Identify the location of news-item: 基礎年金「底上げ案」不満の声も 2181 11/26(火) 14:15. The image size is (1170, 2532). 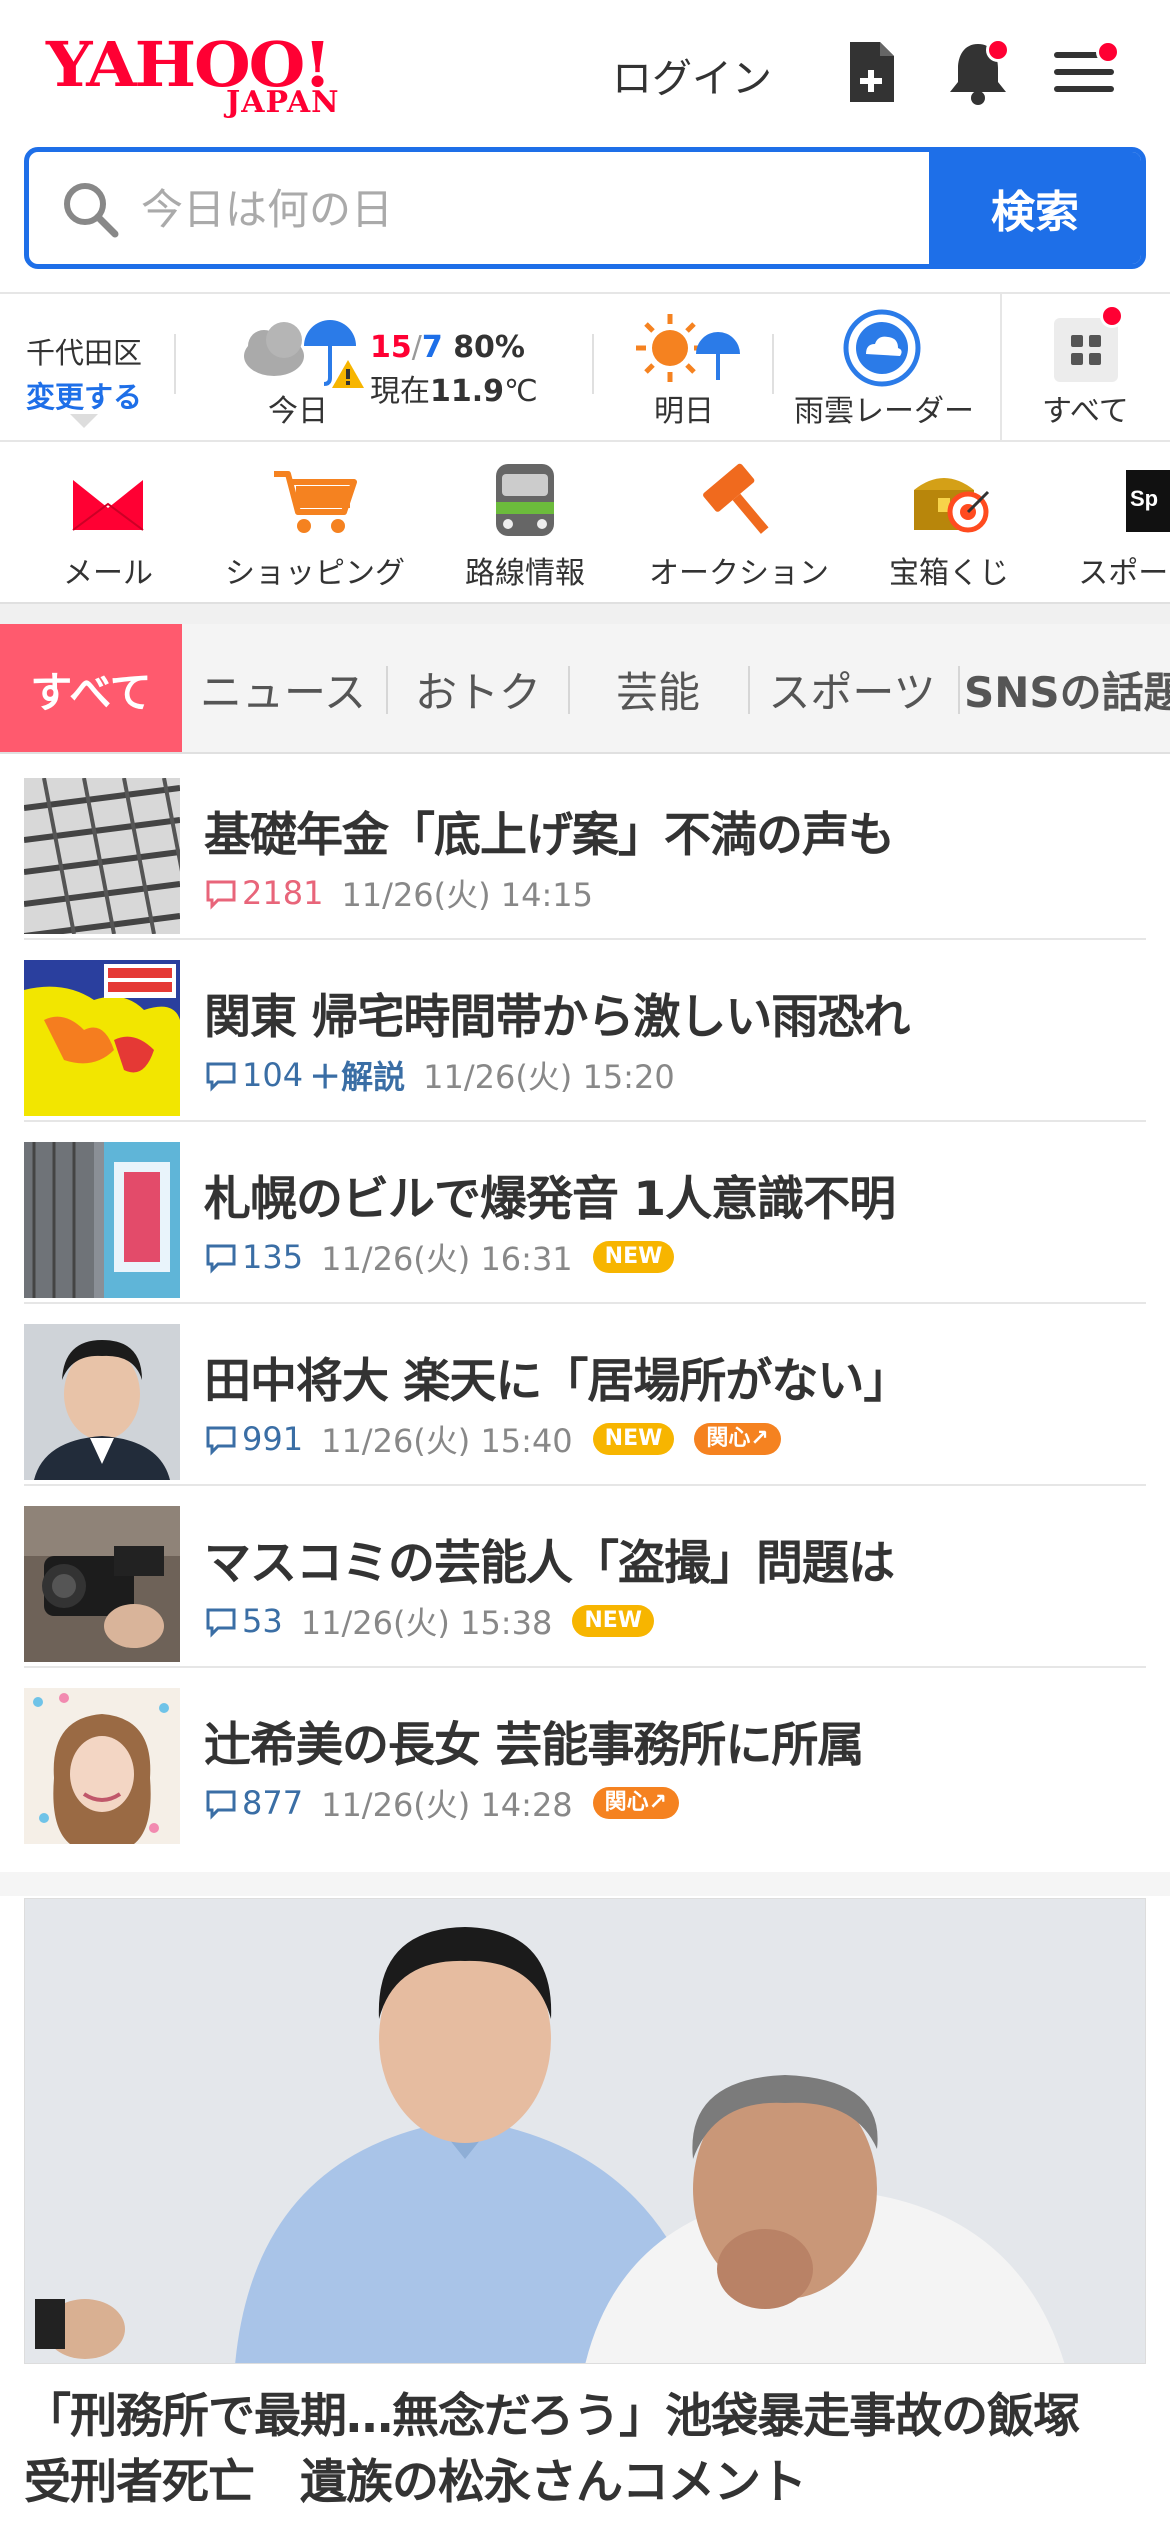
(585, 849).